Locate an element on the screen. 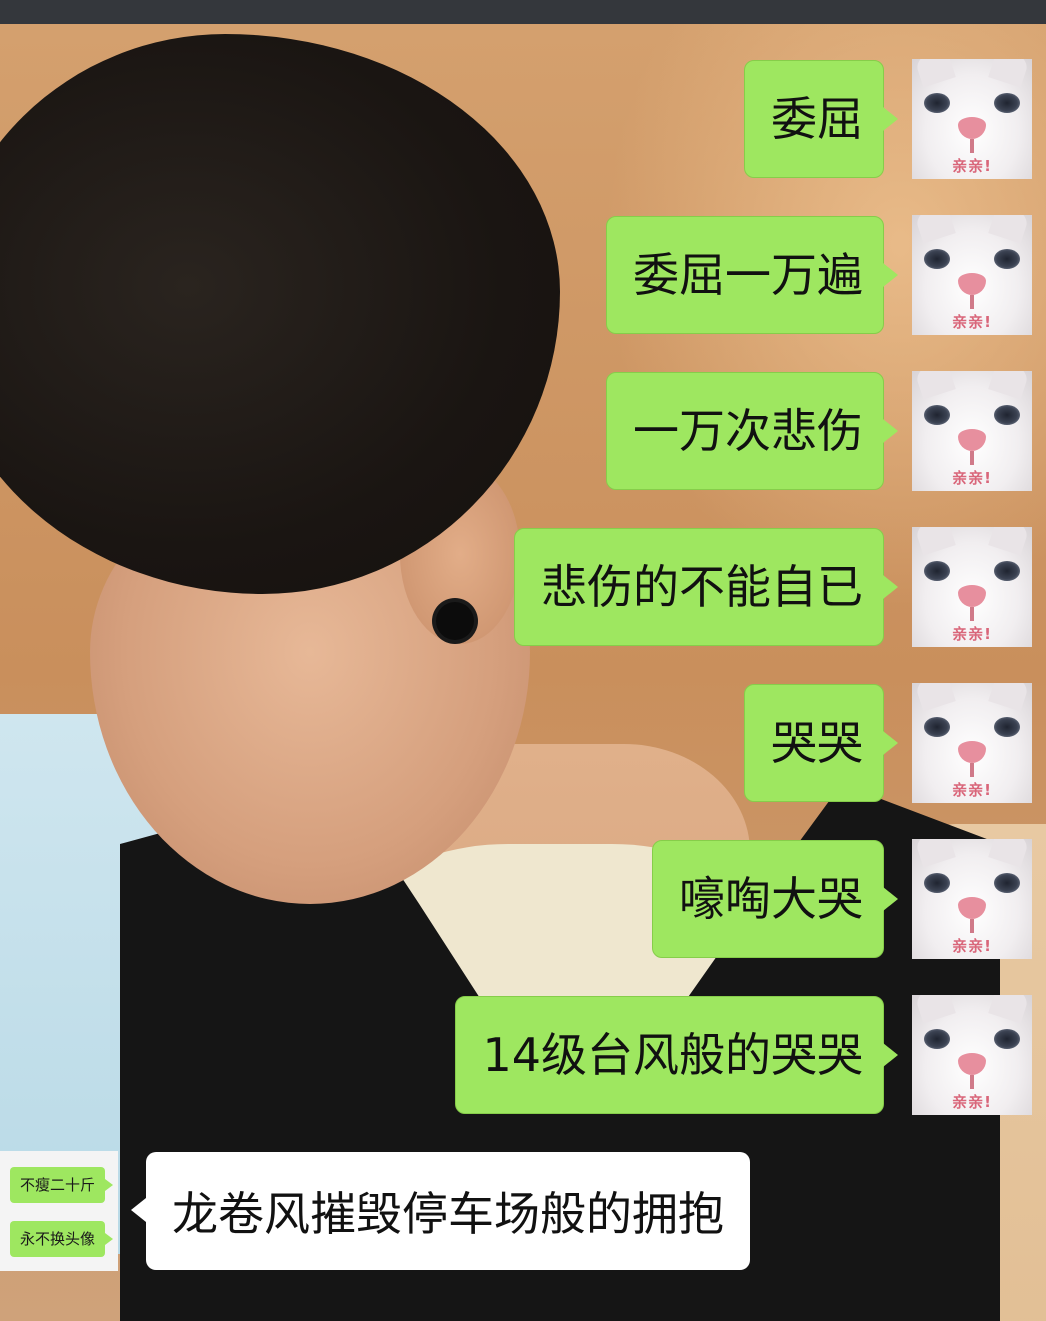 This screenshot has height=1321, width=1046. incoming-message-row: 不瘦二十斤 永不换头像 龙卷风摧毁停车场般的拥抱 is located at coordinates (375, 1211).